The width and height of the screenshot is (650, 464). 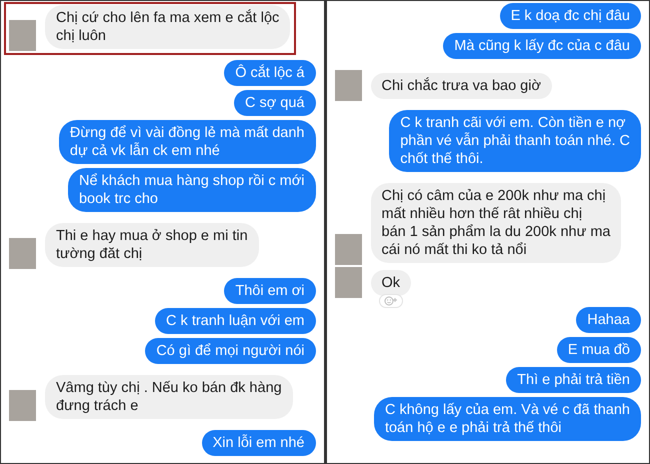 What do you see at coordinates (192, 190) in the screenshot?
I see `message-bubble: Nể khách mua hàng shop rồi c mới book trc cho` at bounding box center [192, 190].